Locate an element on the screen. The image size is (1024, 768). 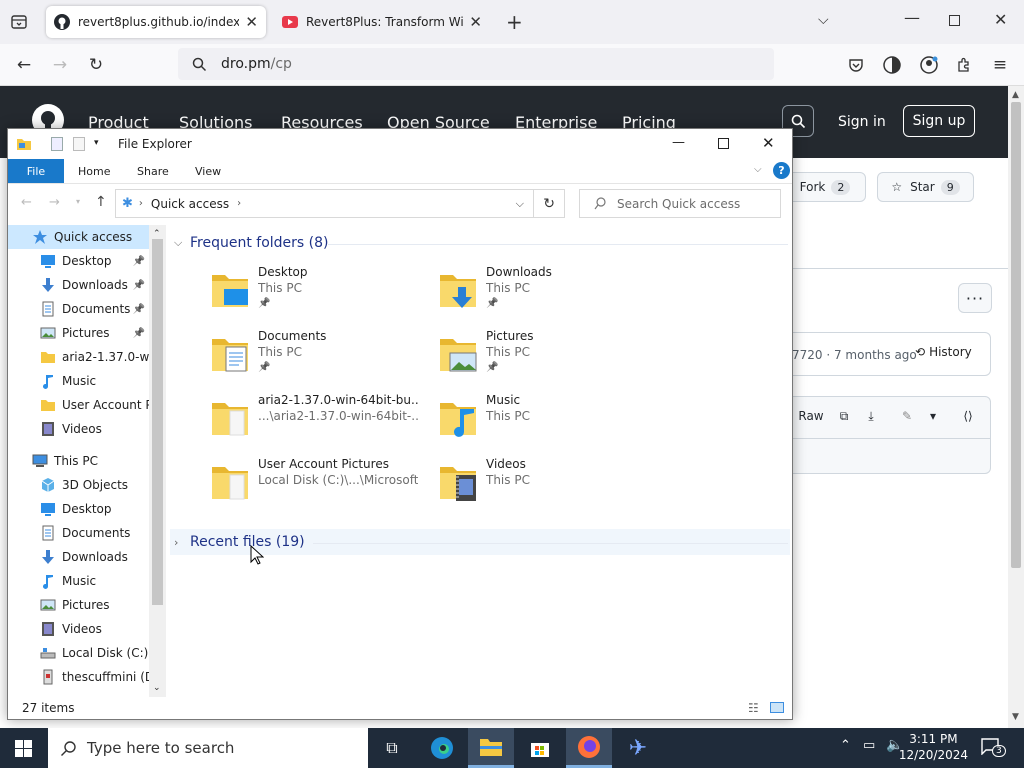
folder-tile: Documents This PC 📌 is located at coordinates (315, 357).